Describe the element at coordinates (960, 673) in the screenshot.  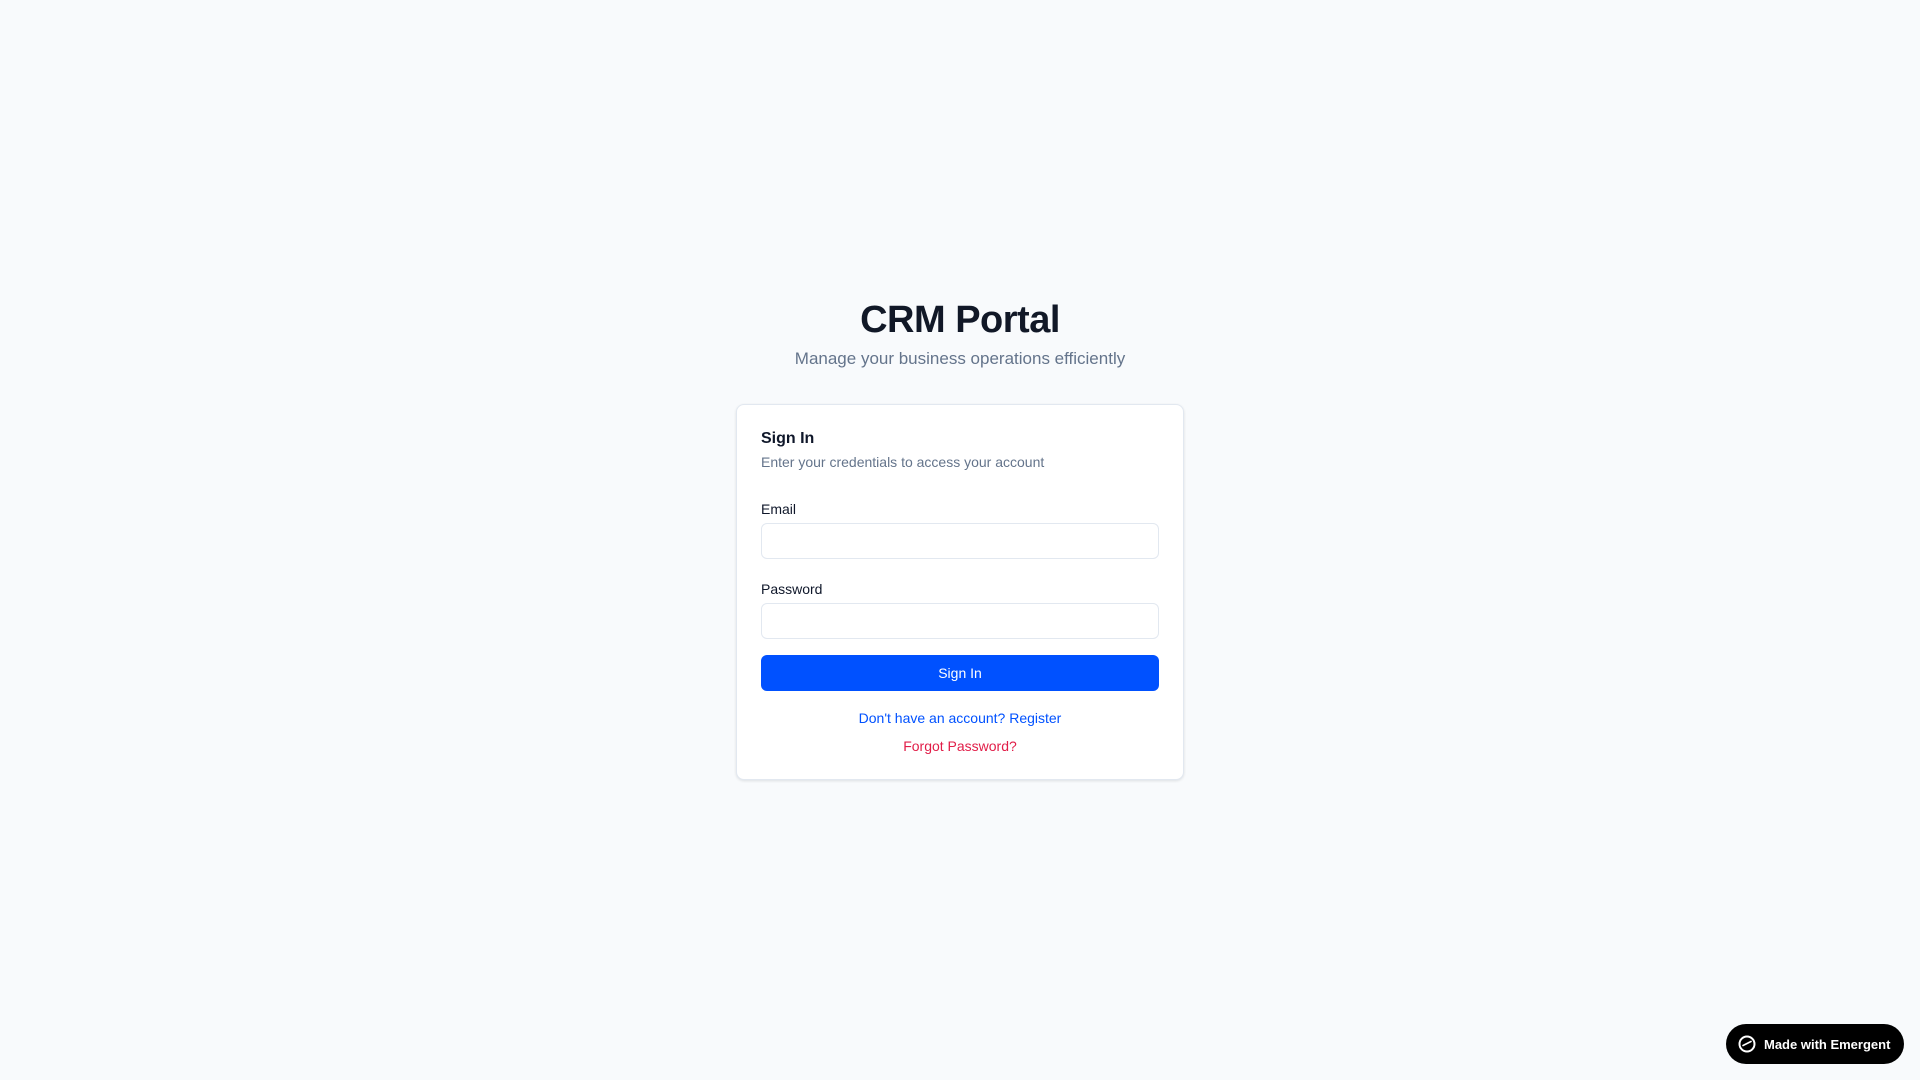
I see `sign-in-button: Sign In` at that location.